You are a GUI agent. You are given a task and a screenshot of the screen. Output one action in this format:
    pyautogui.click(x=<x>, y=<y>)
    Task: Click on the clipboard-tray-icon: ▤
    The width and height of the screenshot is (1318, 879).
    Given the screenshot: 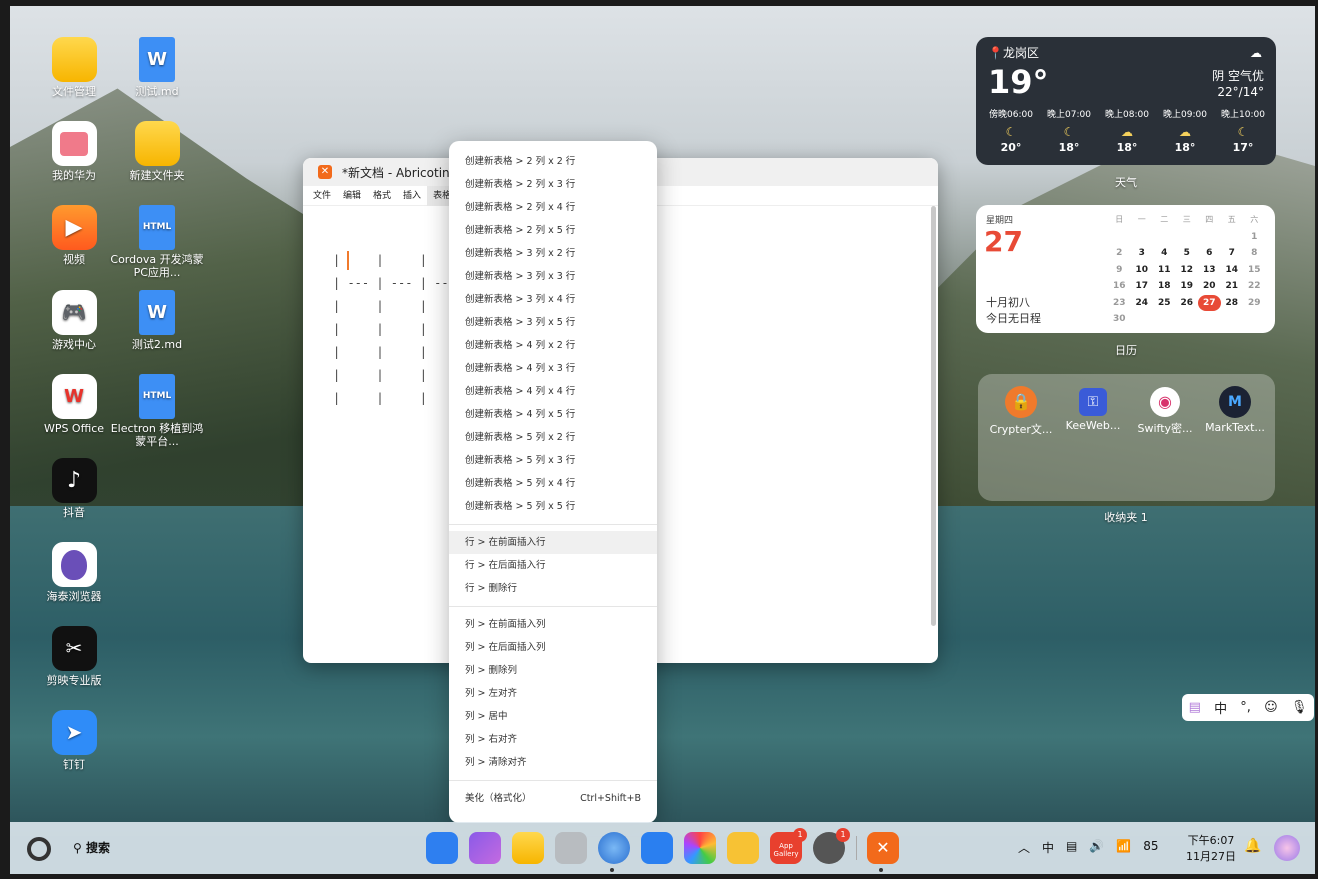 What is the action you would take?
    pyautogui.click(x=1071, y=847)
    